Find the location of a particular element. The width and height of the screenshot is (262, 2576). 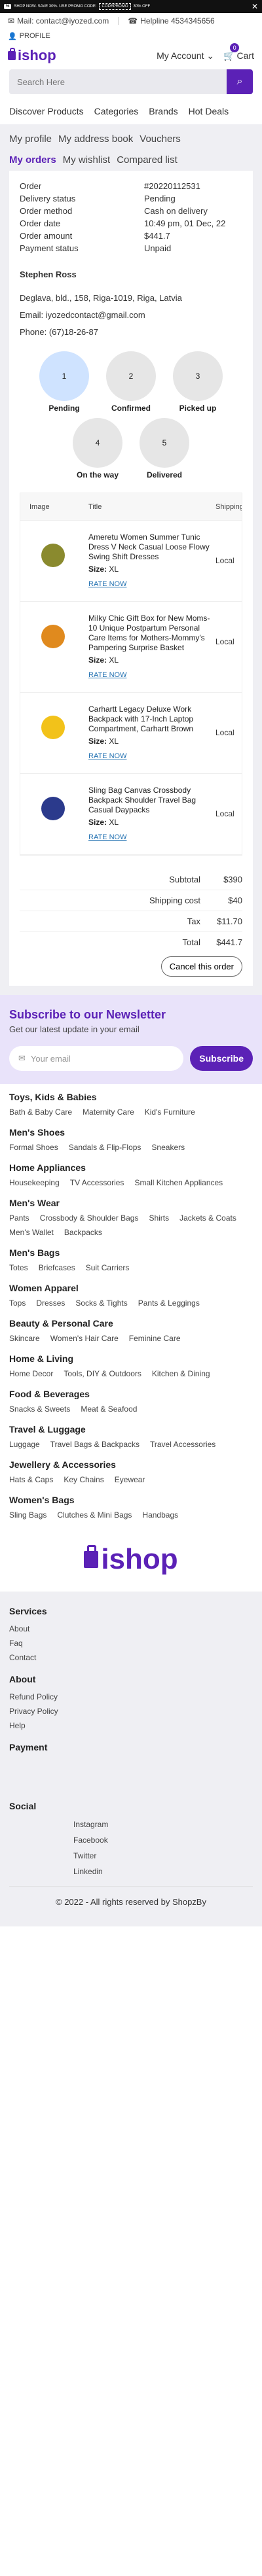

category-link: Clutches & Mini Bags is located at coordinates (95, 1515).